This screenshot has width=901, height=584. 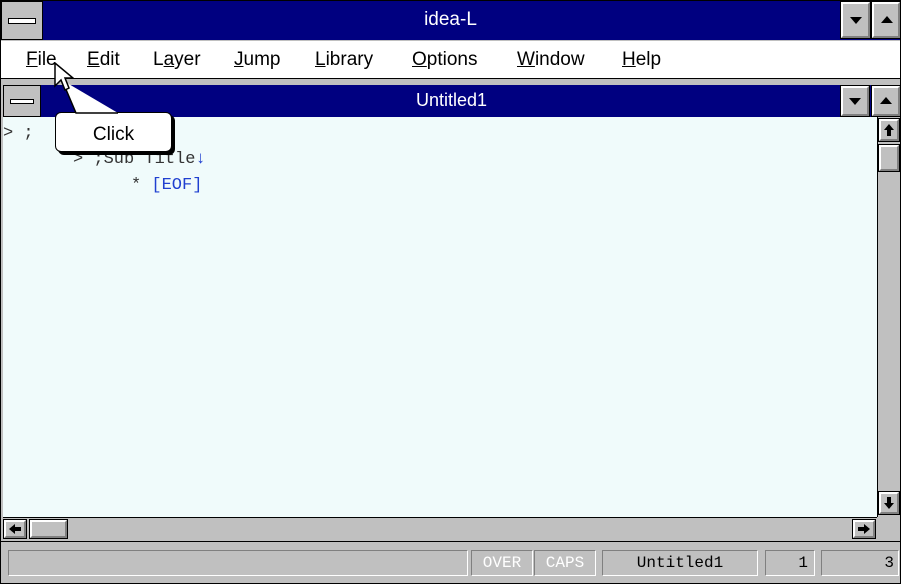 I want to click on document-maximize-arrow-icon, so click(x=886, y=100).